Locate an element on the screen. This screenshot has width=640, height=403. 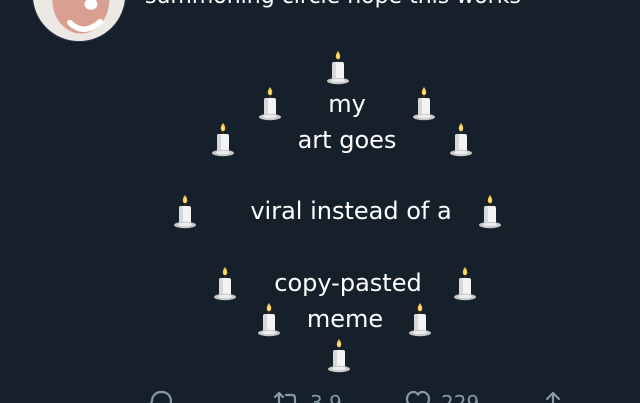
tweet-actions: 3.9 229 is located at coordinates (320, 395).